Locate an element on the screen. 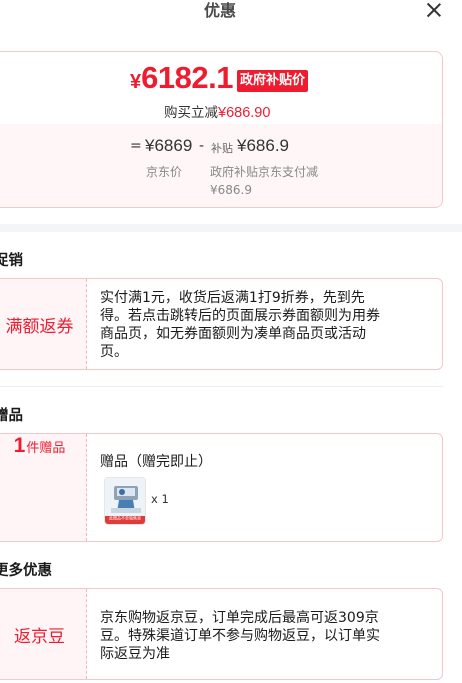 The height and width of the screenshot is (683, 462). jd-price-value: ¥6869 is located at coordinates (169, 145).